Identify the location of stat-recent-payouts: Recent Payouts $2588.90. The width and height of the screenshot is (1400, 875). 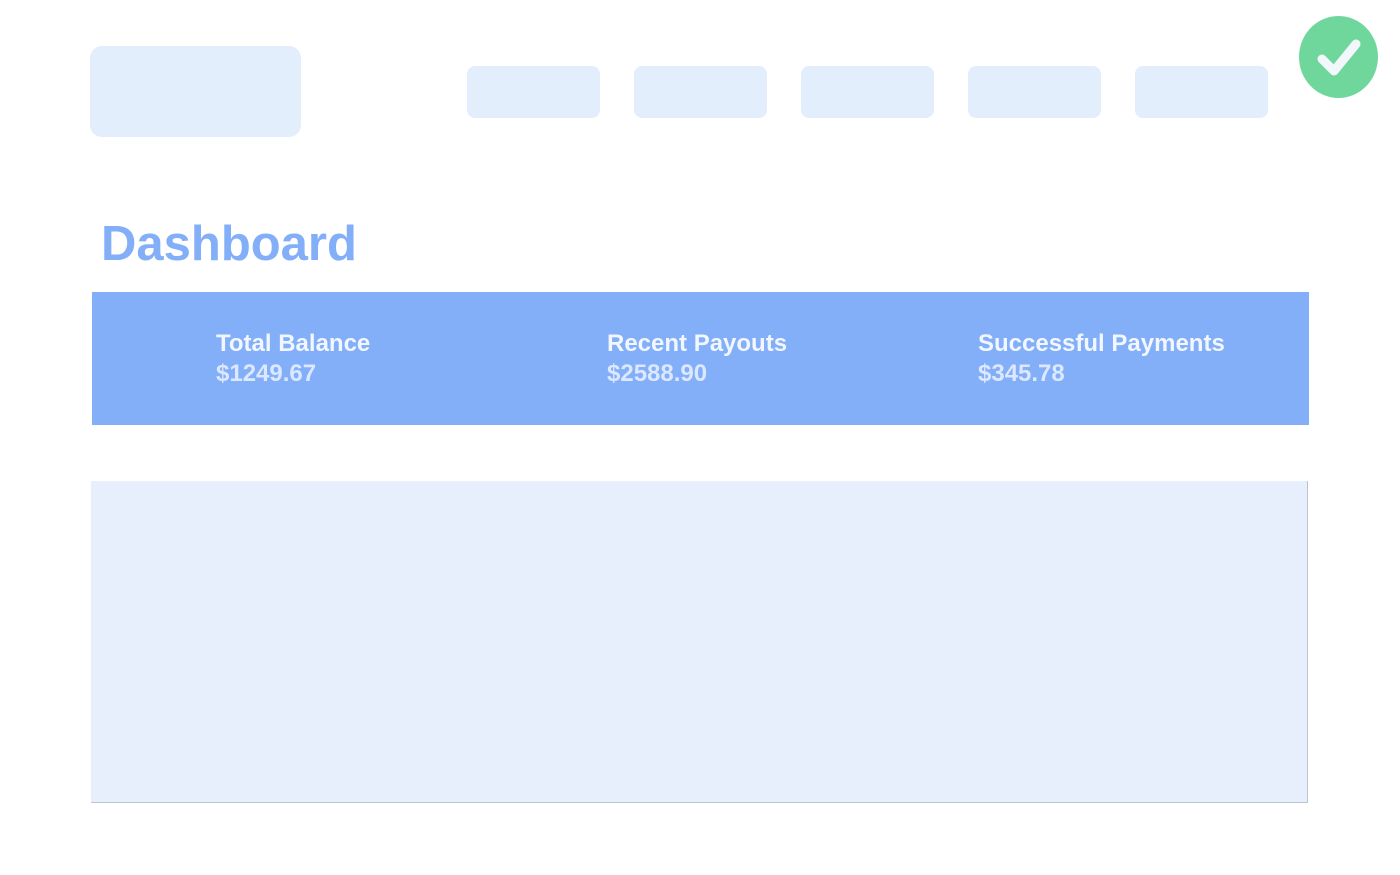
(697, 359).